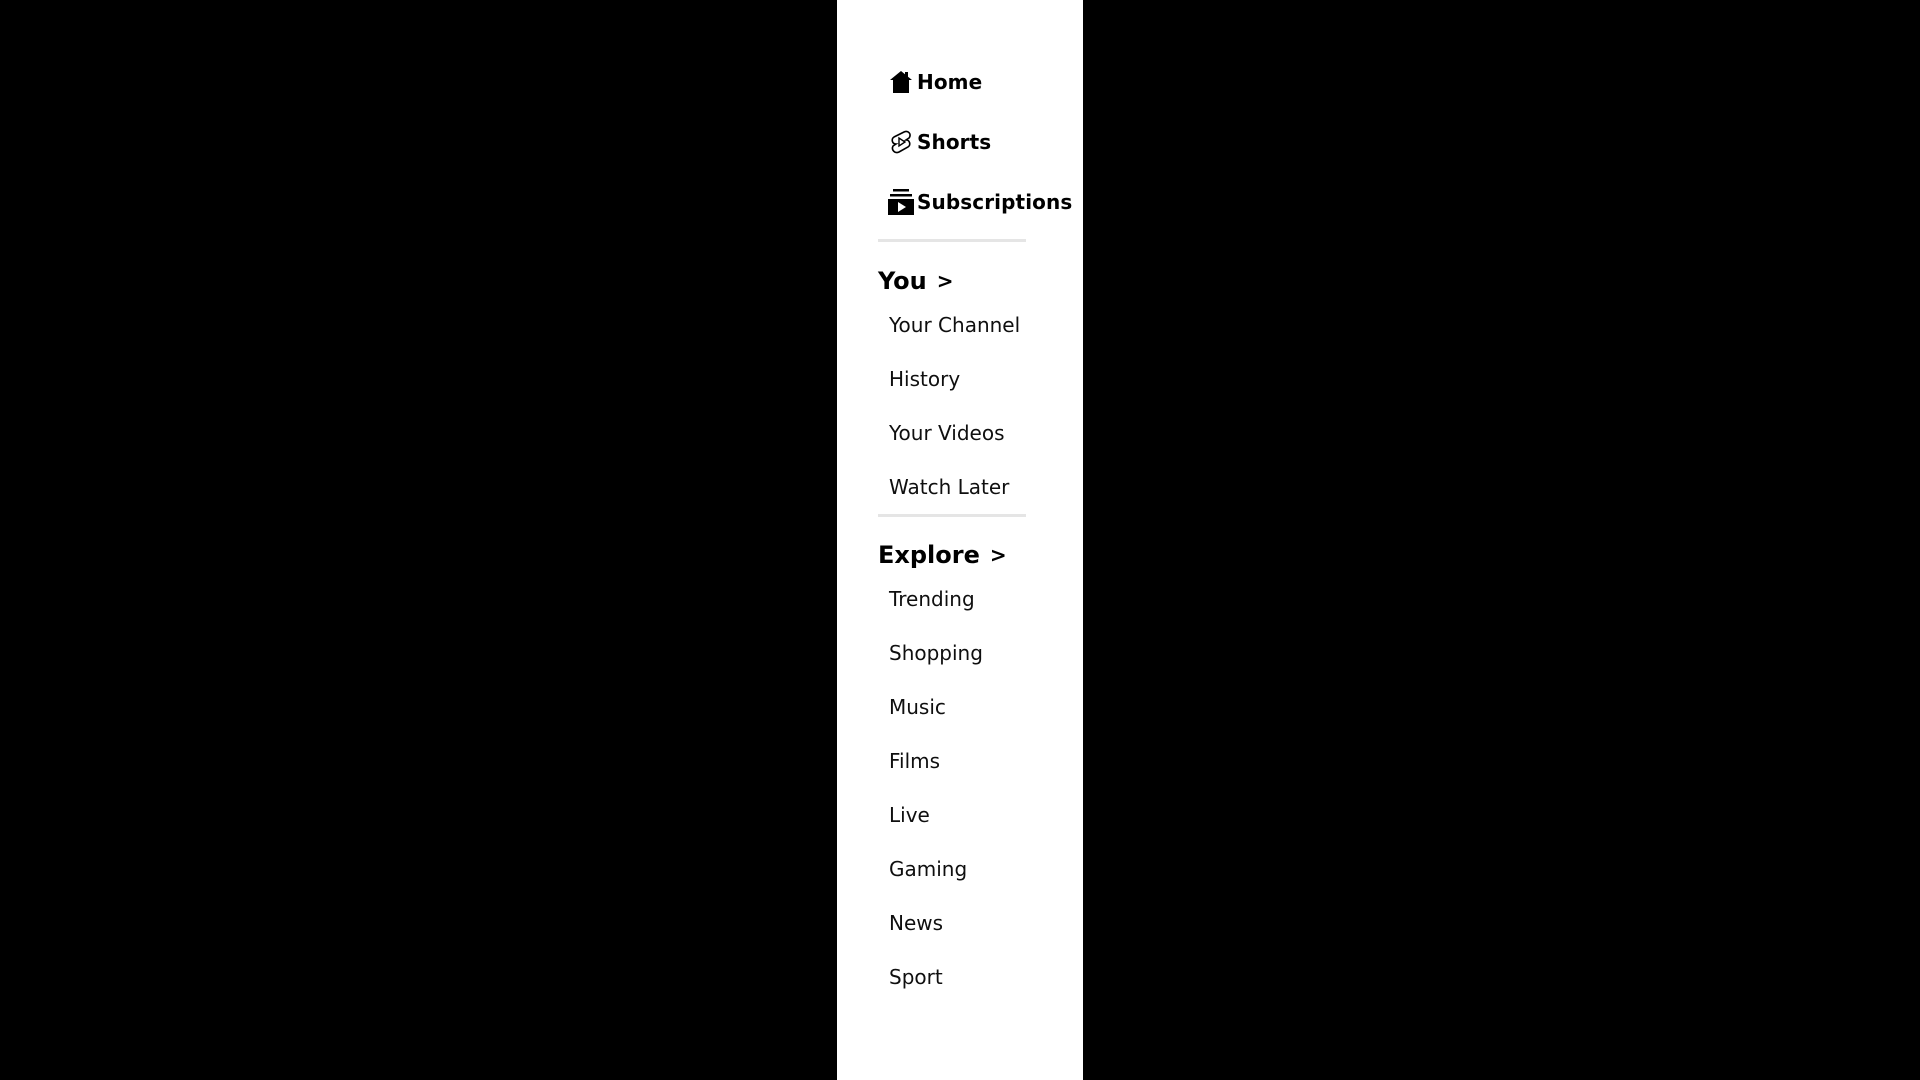  Describe the element at coordinates (960, 815) in the screenshot. I see `sidebar-item-live: Live` at that location.